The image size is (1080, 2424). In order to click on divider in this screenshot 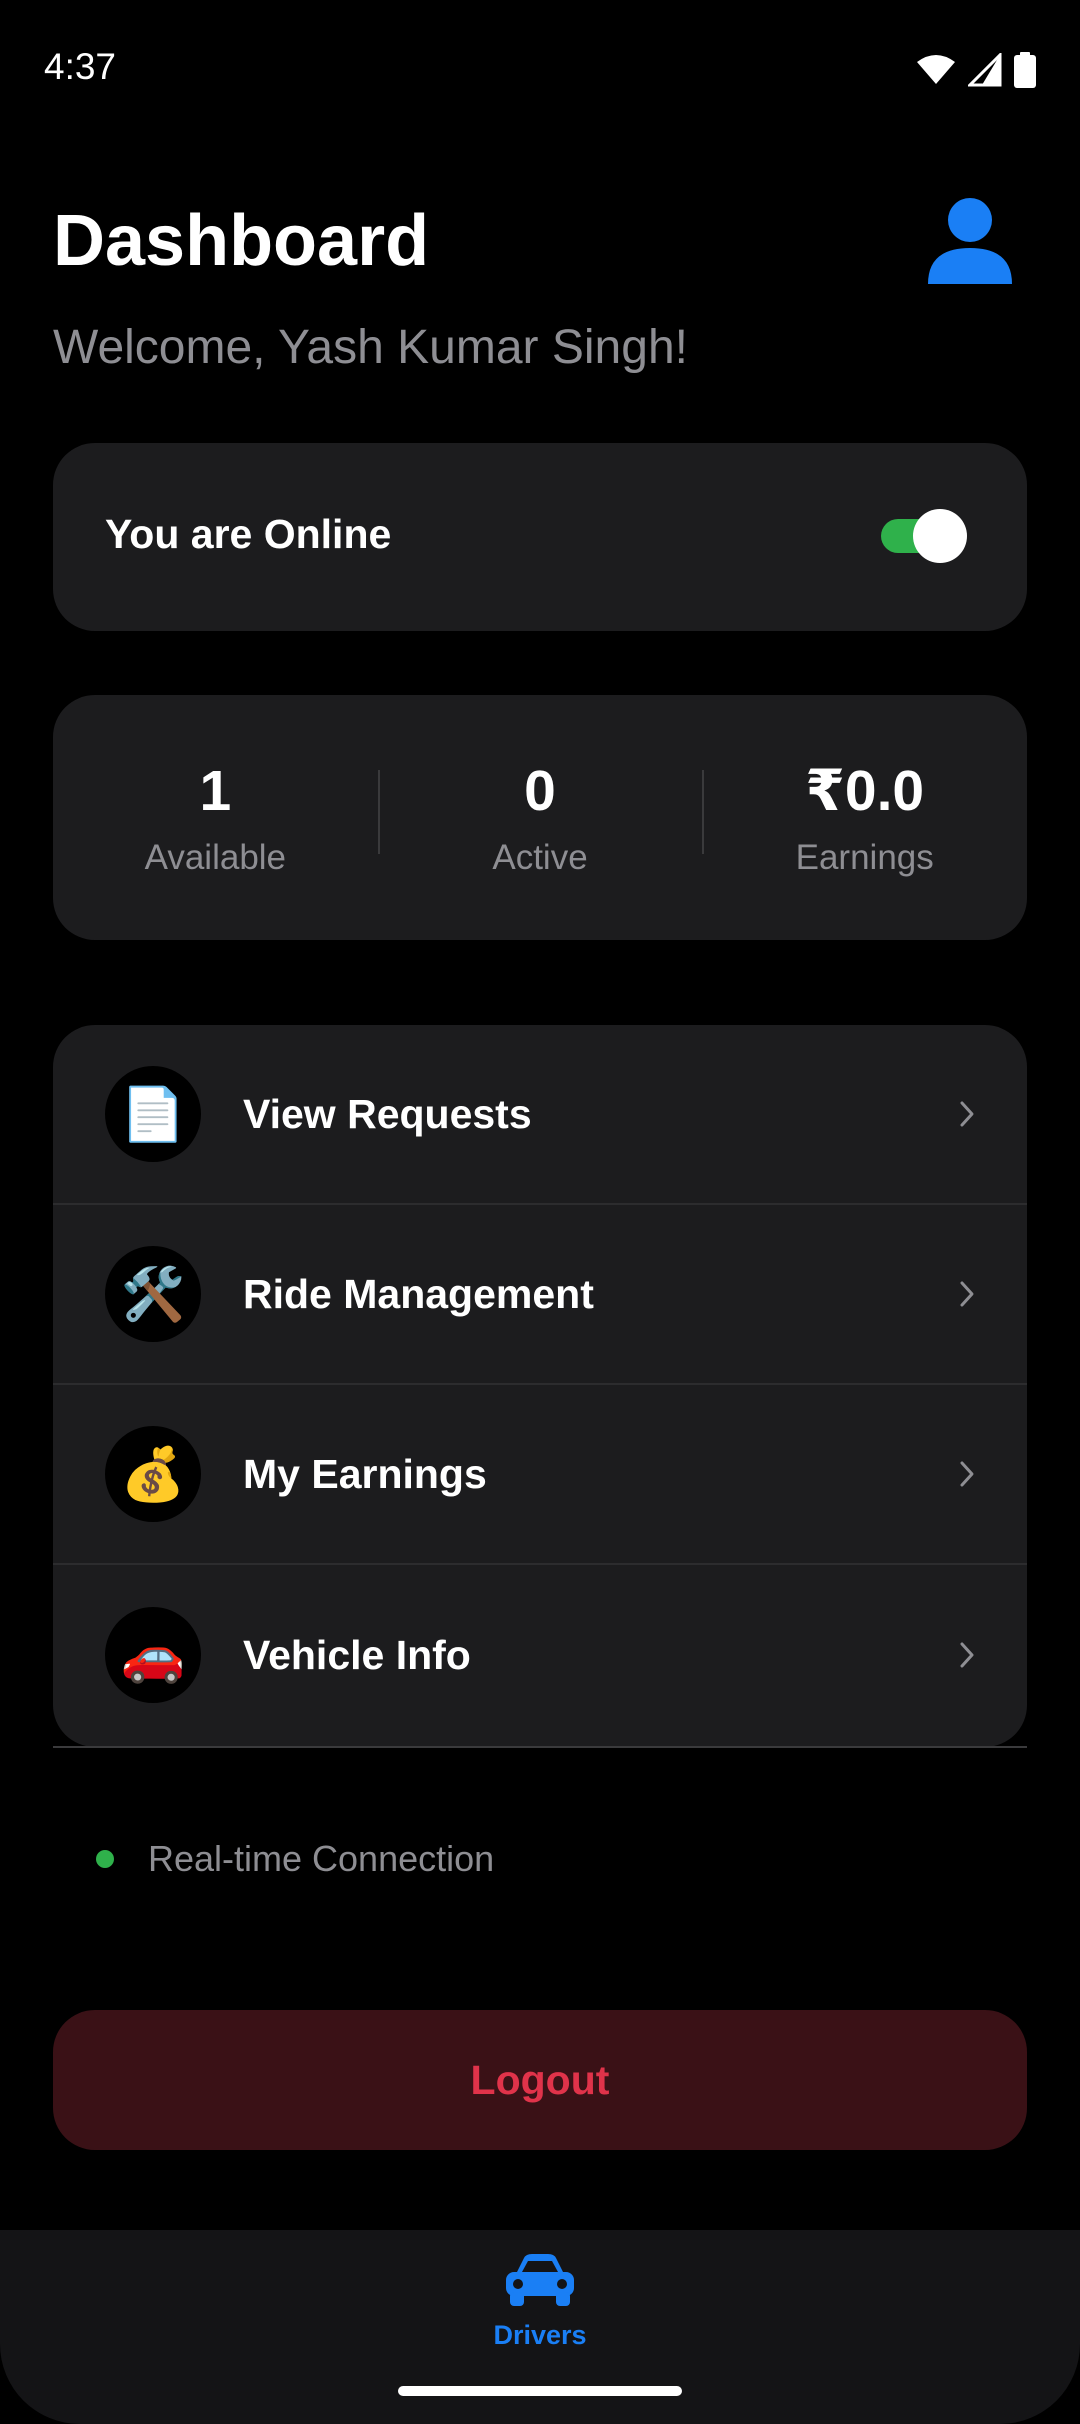, I will do `click(540, 1747)`.